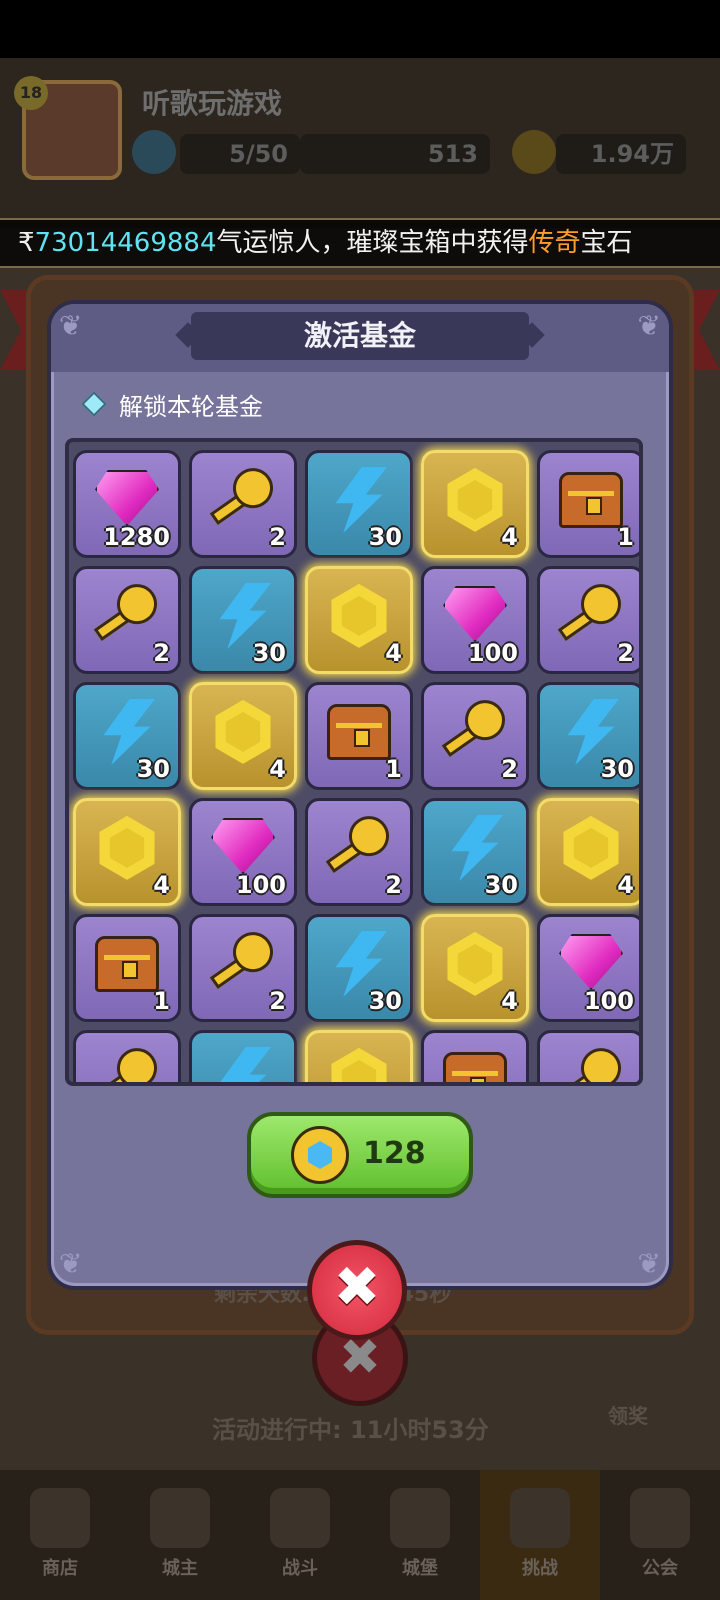  I want to click on nav-castle: 城堡, so click(420, 1535).